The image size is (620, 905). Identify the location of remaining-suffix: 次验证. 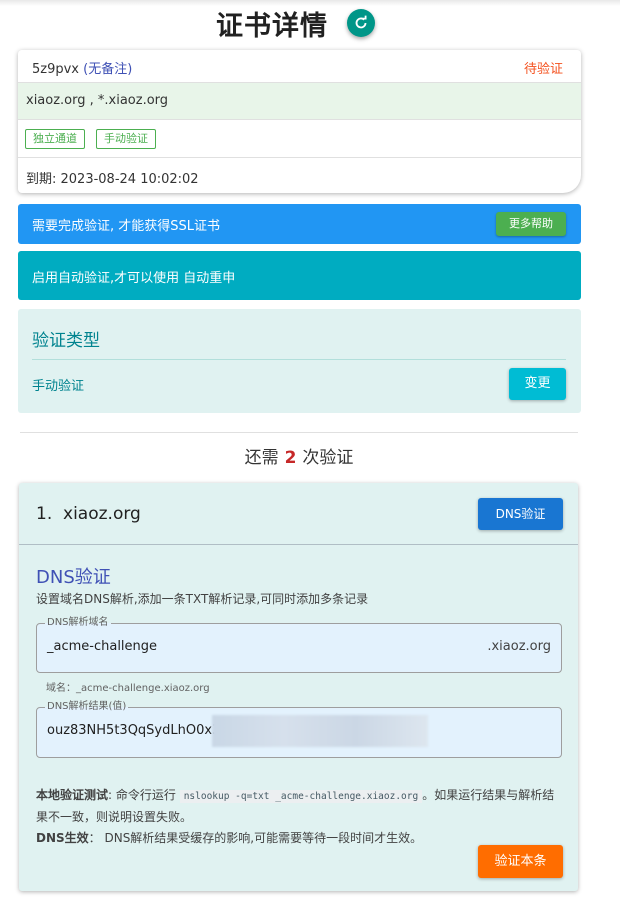
(328, 458).